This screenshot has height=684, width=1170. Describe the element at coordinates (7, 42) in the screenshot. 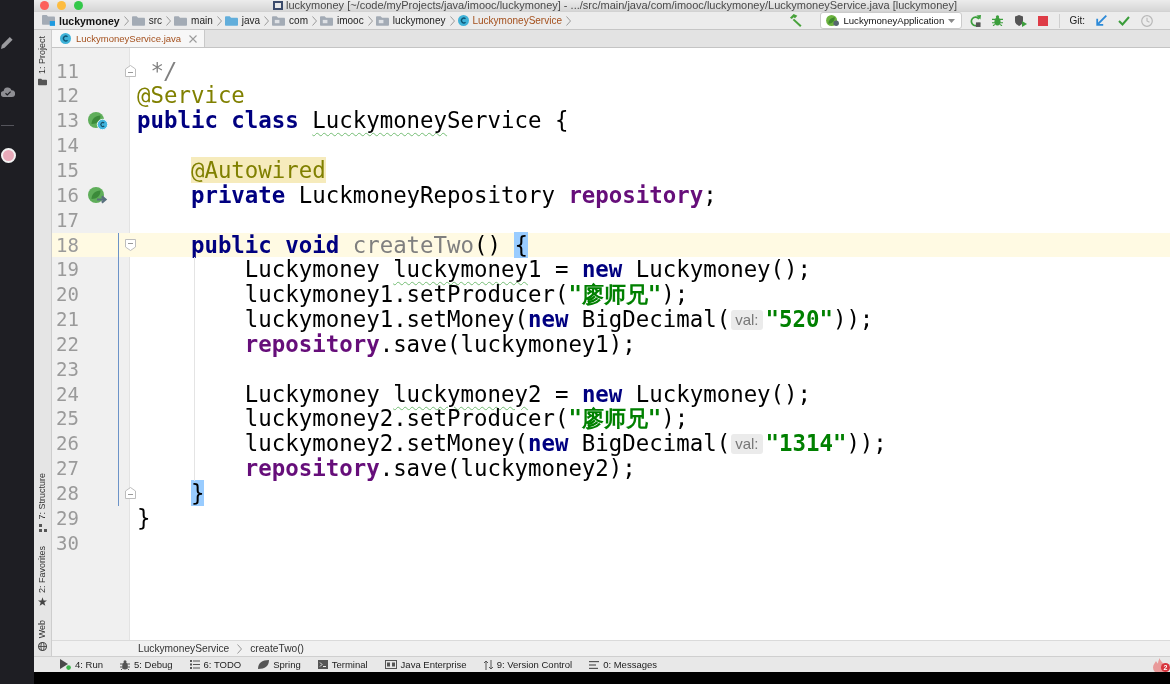

I see `pencil-icon` at that location.